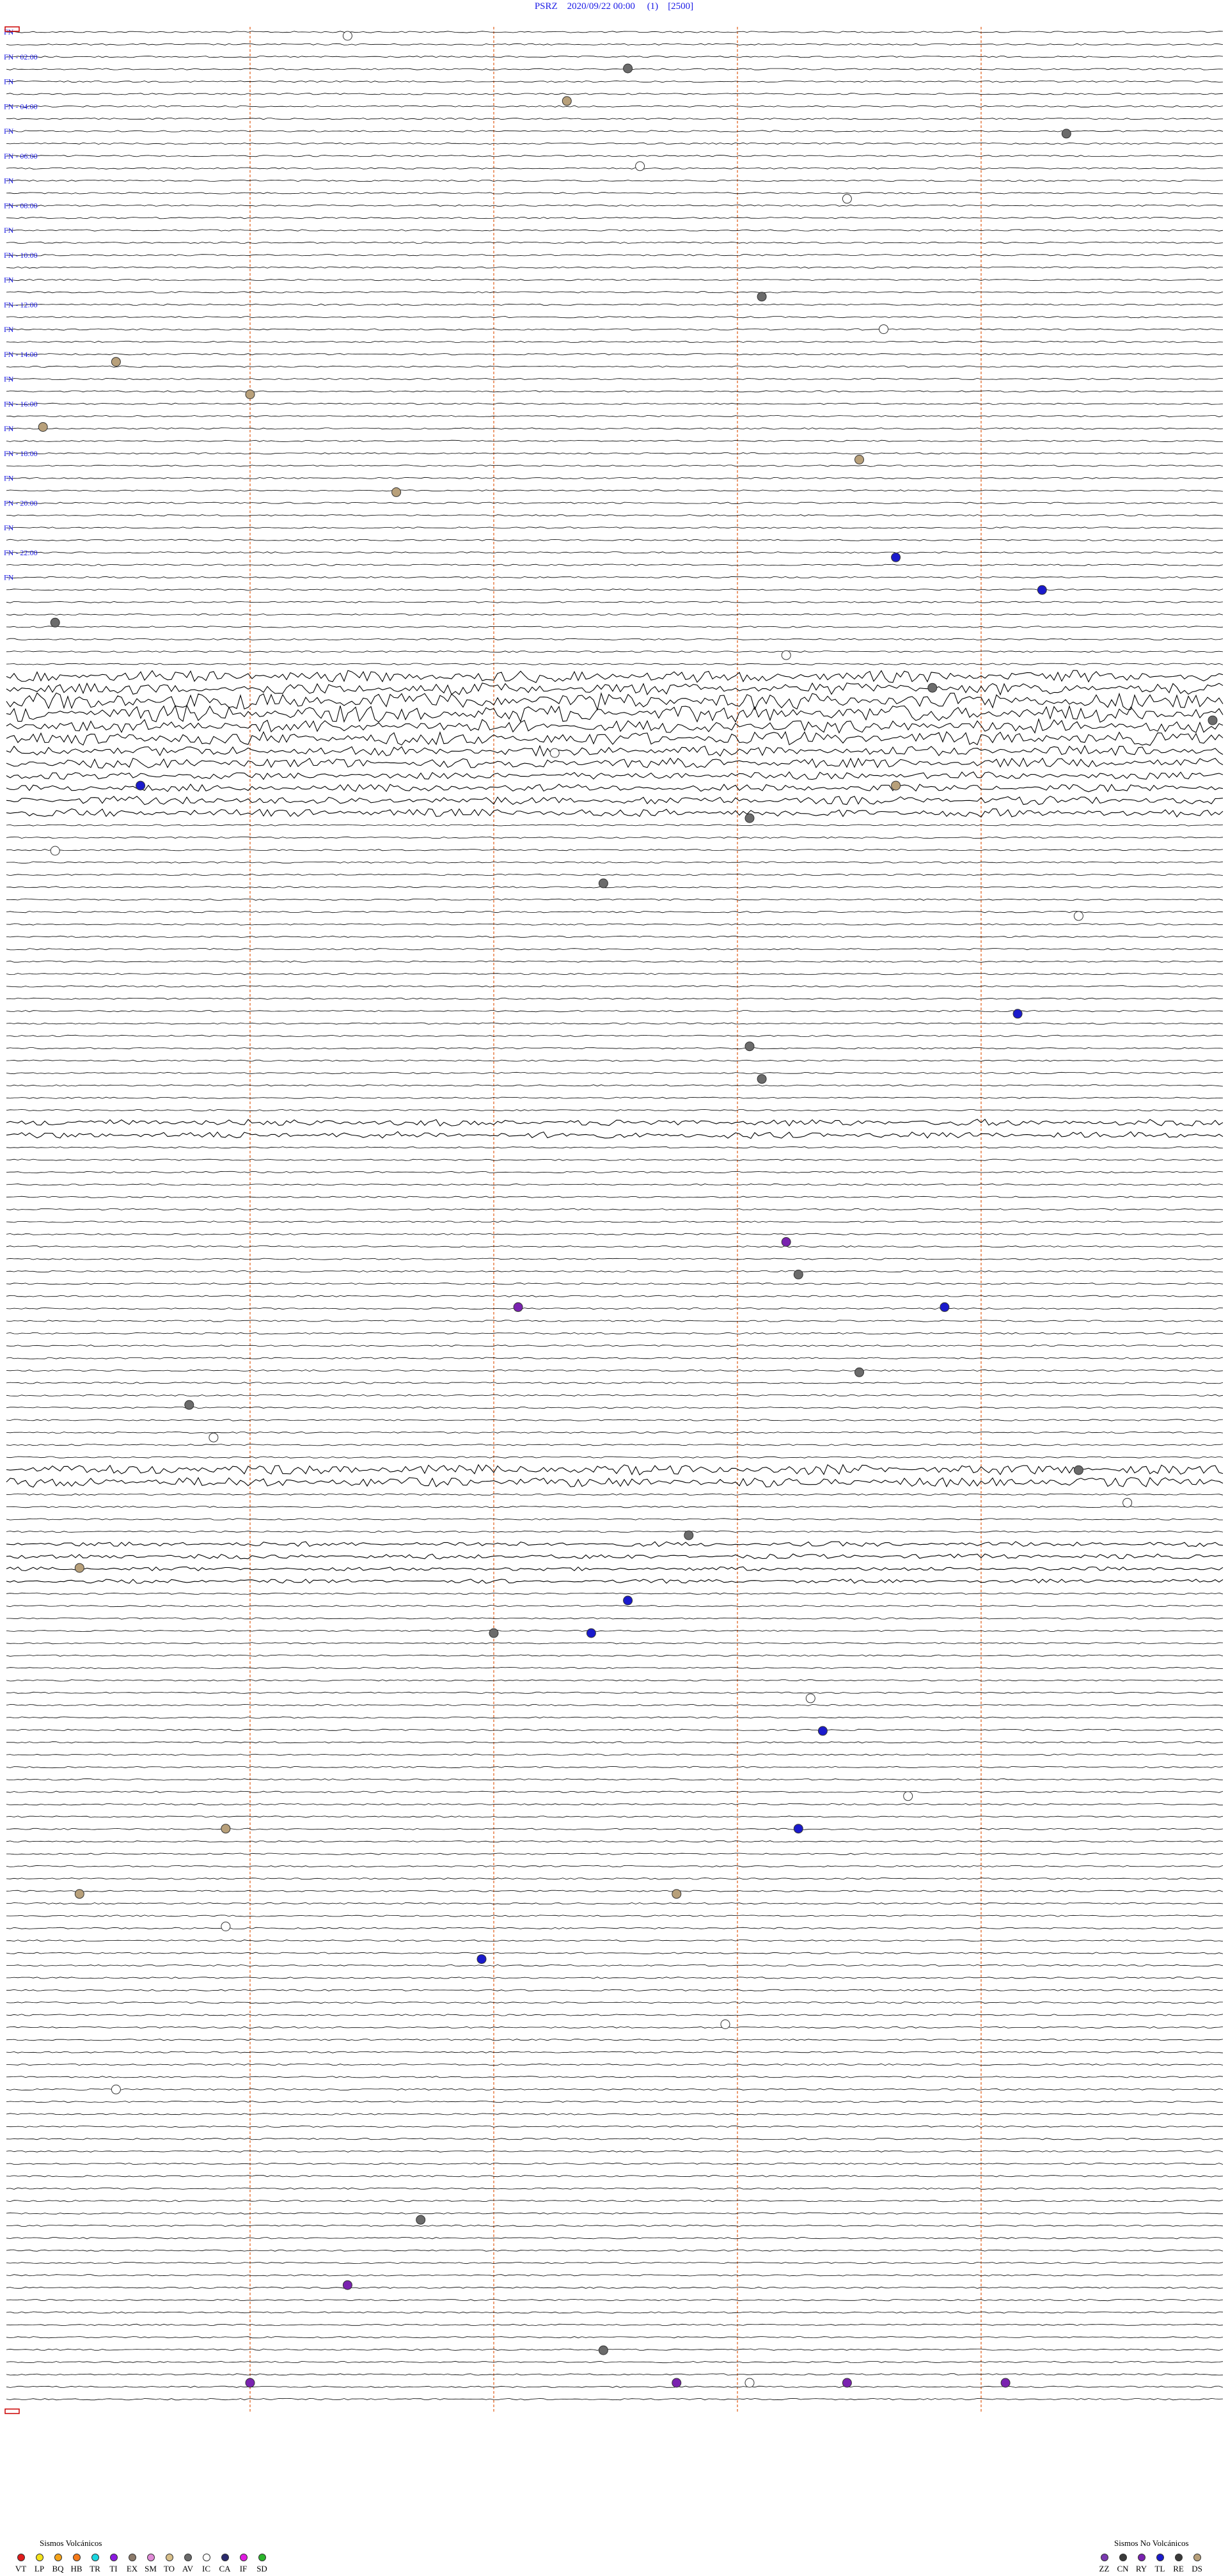 Image resolution: width=1228 pixels, height=2576 pixels. What do you see at coordinates (21, 304) in the screenshot?
I see `hour-label: FN - 12:00` at bounding box center [21, 304].